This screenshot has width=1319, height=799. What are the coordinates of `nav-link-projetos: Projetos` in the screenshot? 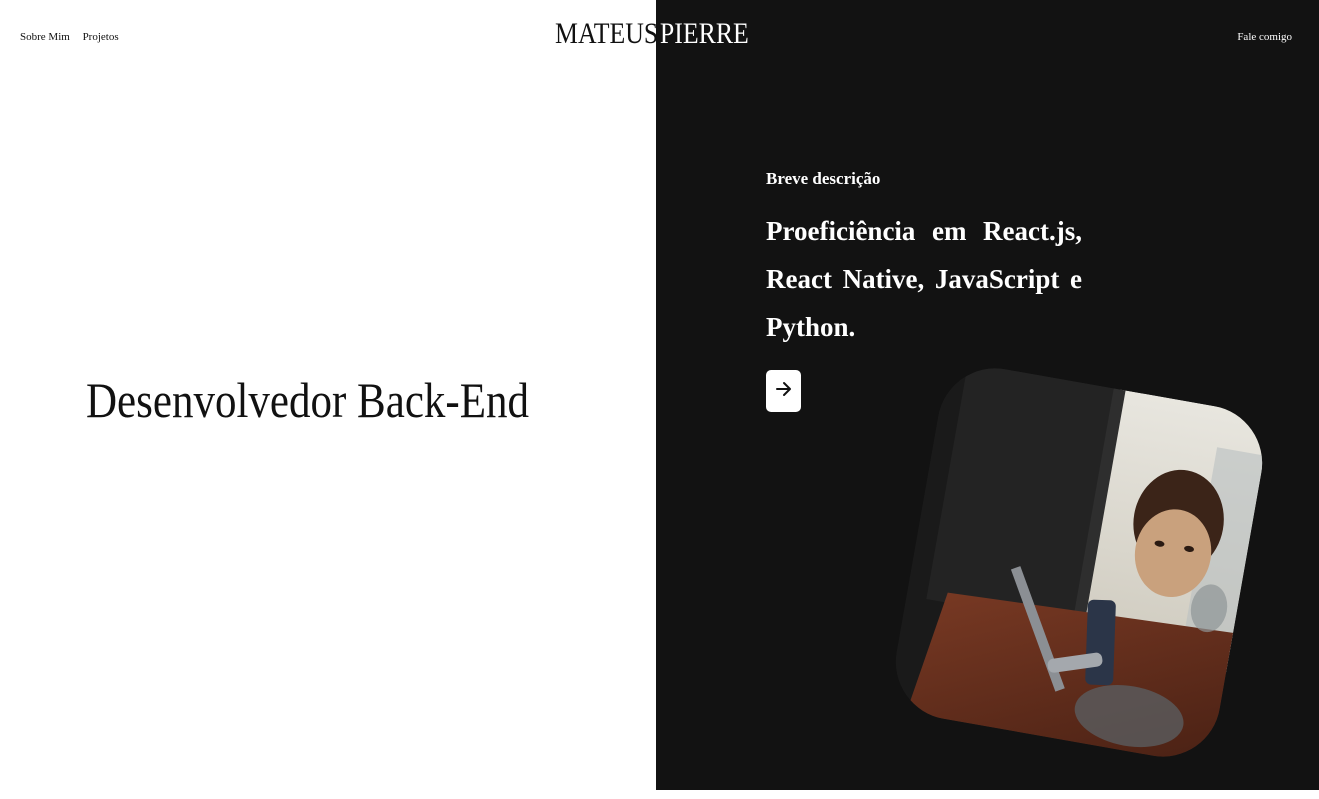 It's located at (101, 37).